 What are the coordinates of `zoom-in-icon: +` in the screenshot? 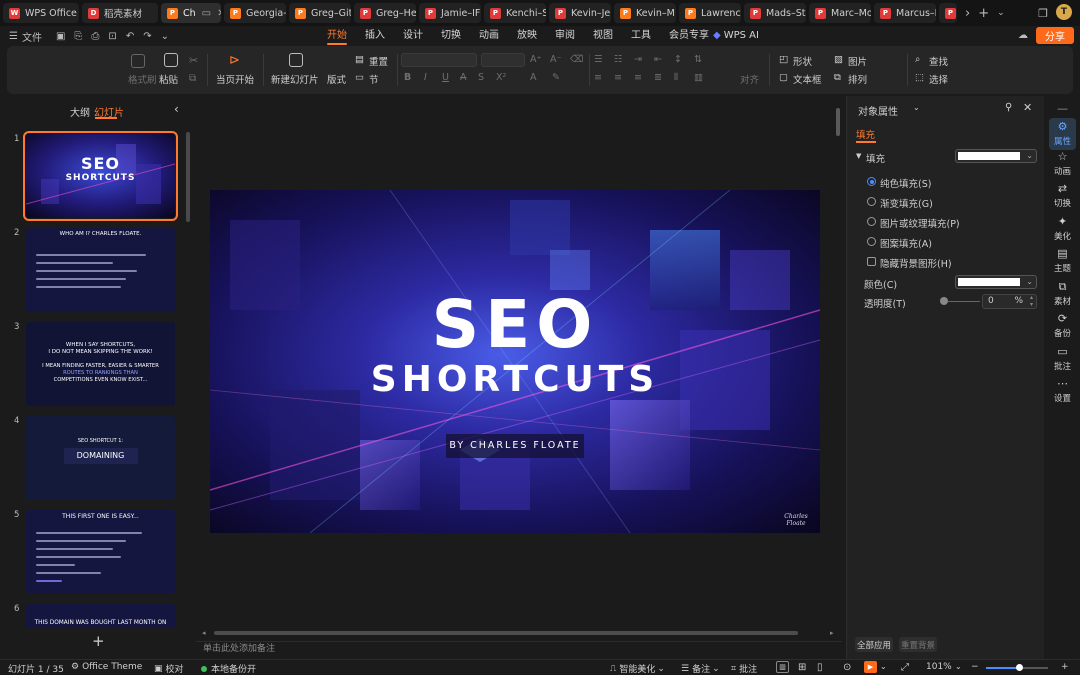 It's located at (1065, 667).